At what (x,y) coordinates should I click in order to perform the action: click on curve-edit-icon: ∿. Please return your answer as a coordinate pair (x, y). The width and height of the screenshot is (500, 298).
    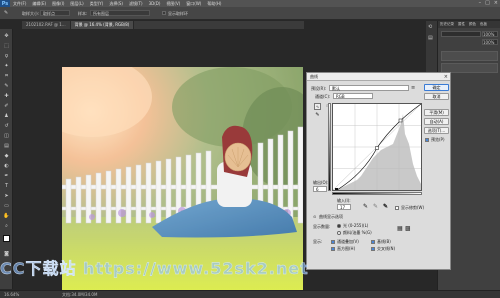
    Looking at the image, I should click on (317, 106).